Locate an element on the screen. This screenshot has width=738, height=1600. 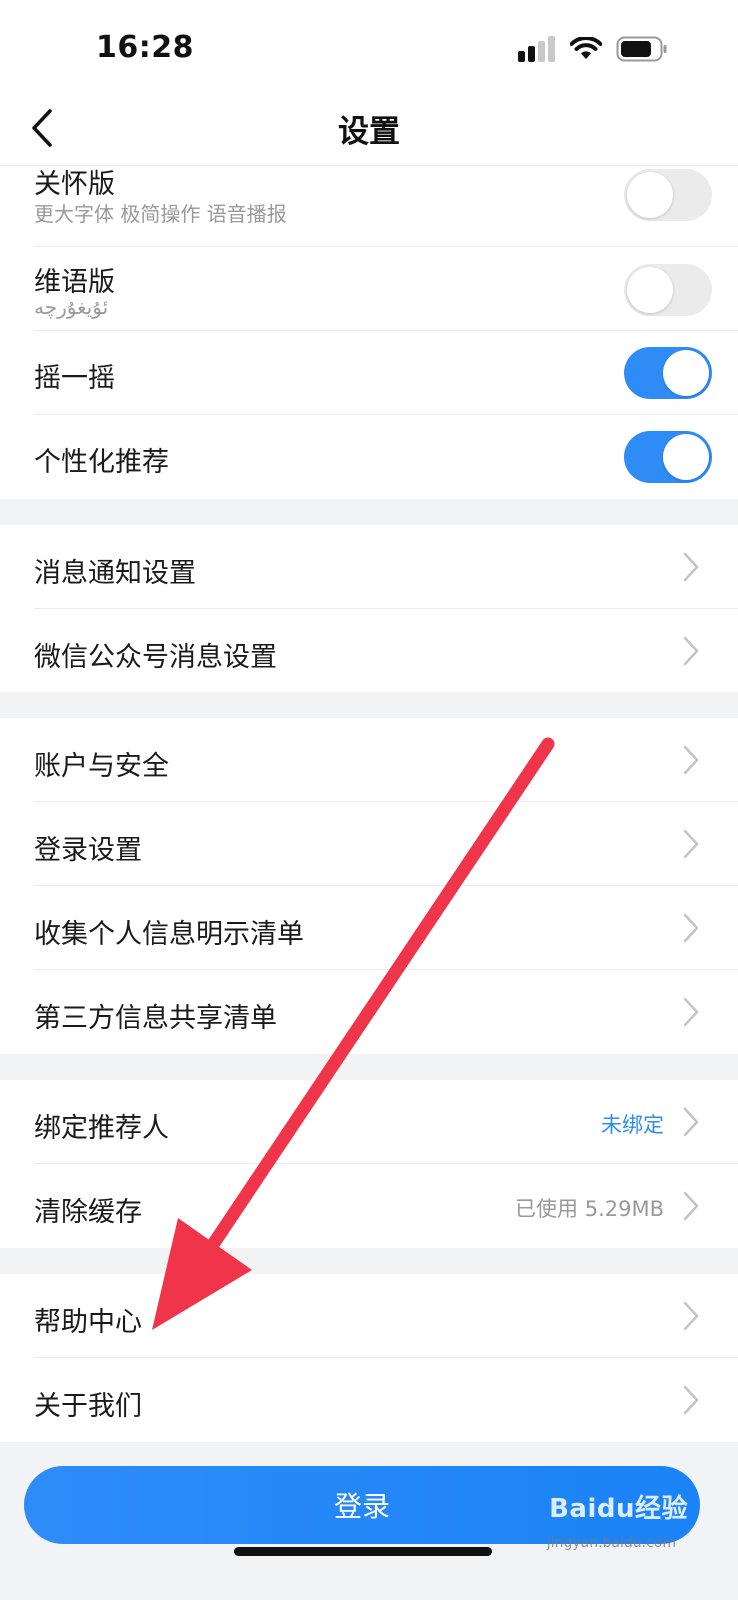
care-mode-toggle is located at coordinates (668, 195).